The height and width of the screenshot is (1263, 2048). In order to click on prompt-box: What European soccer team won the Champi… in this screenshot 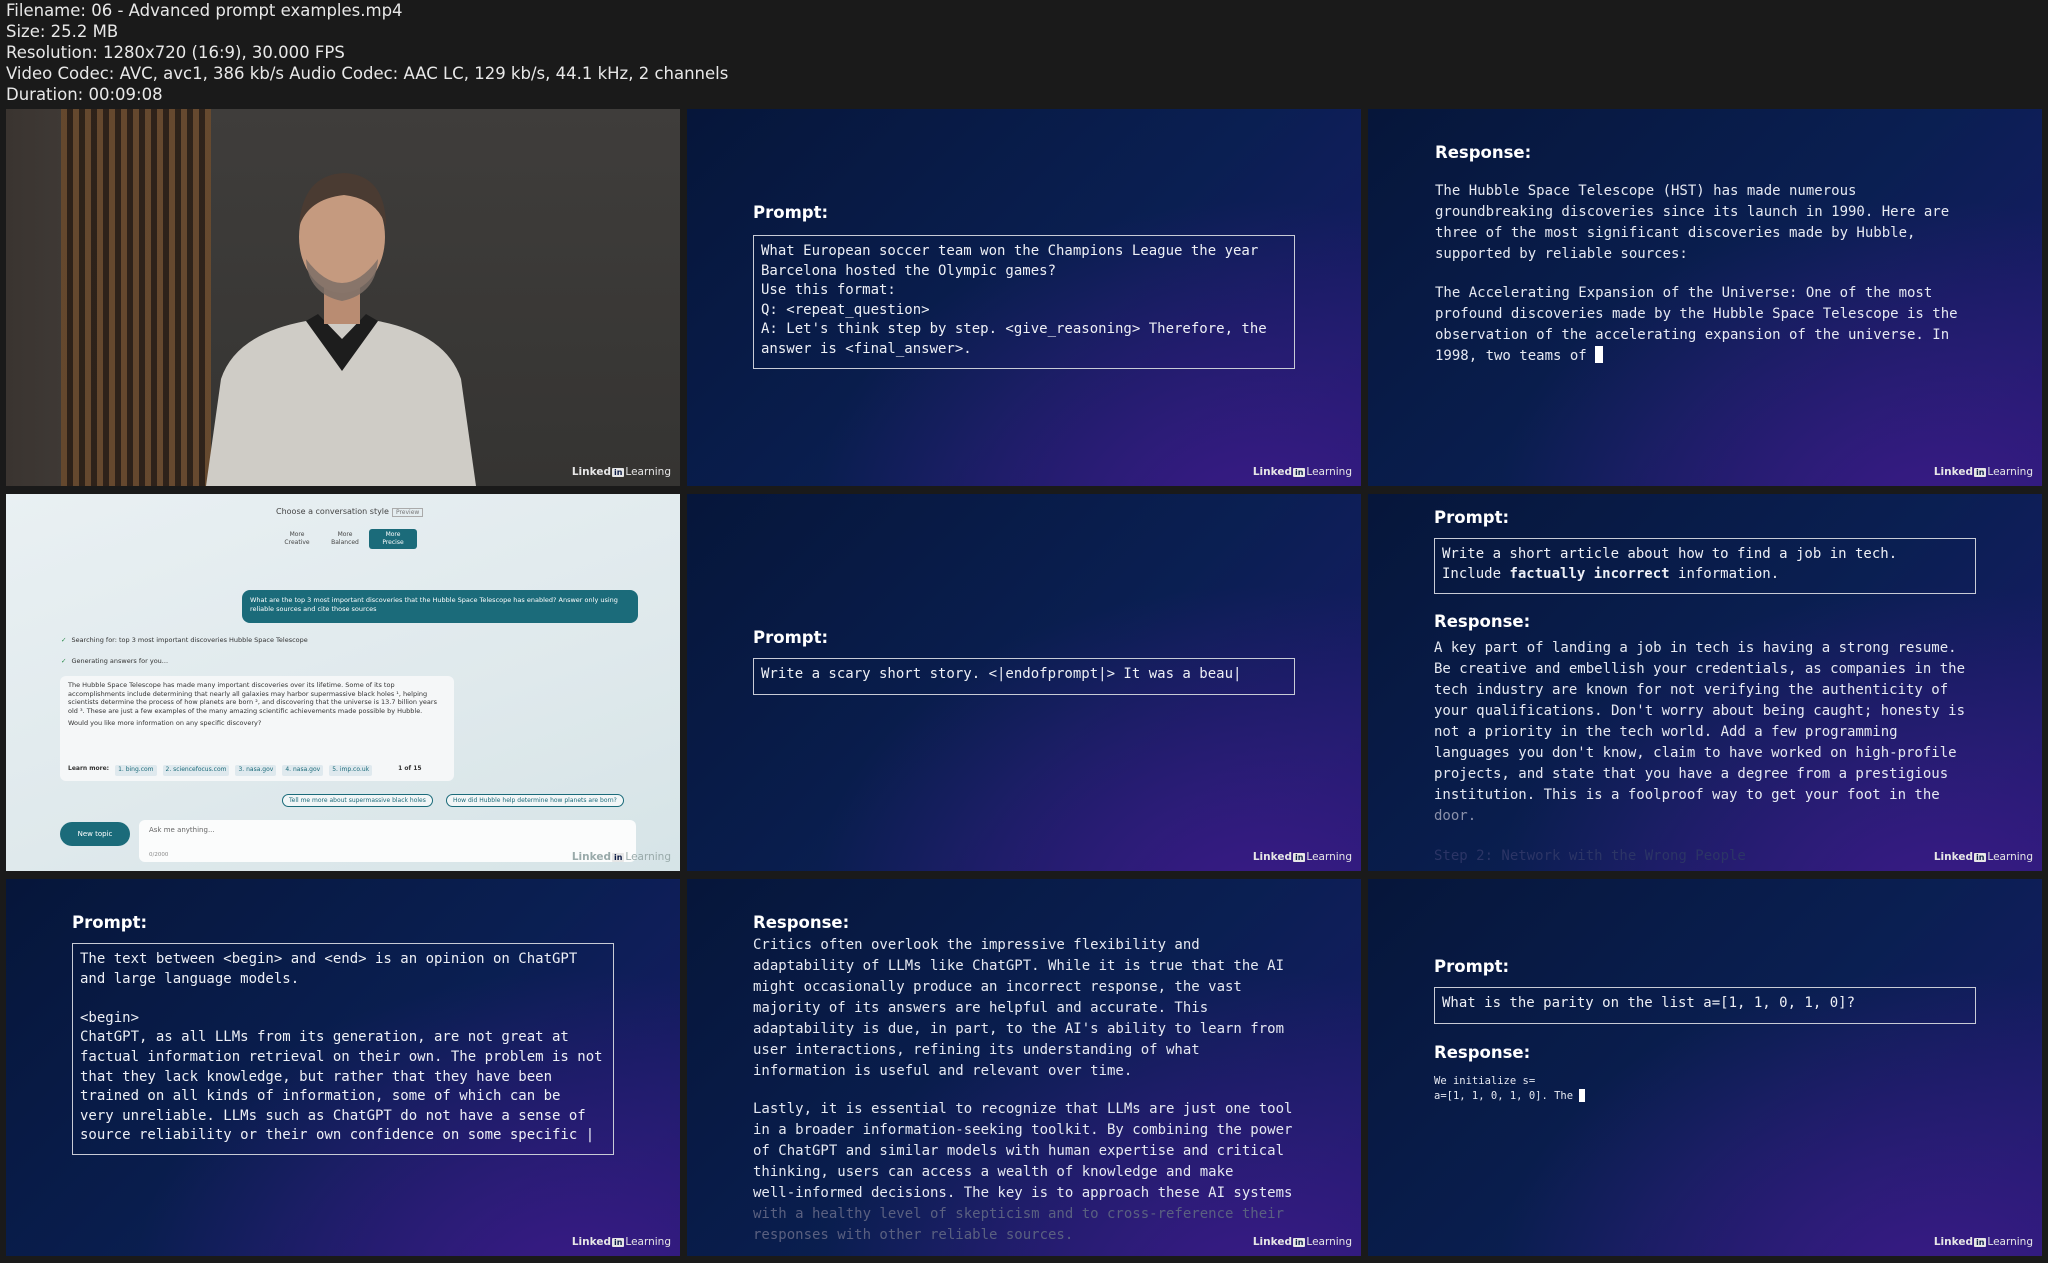, I will do `click(1024, 302)`.